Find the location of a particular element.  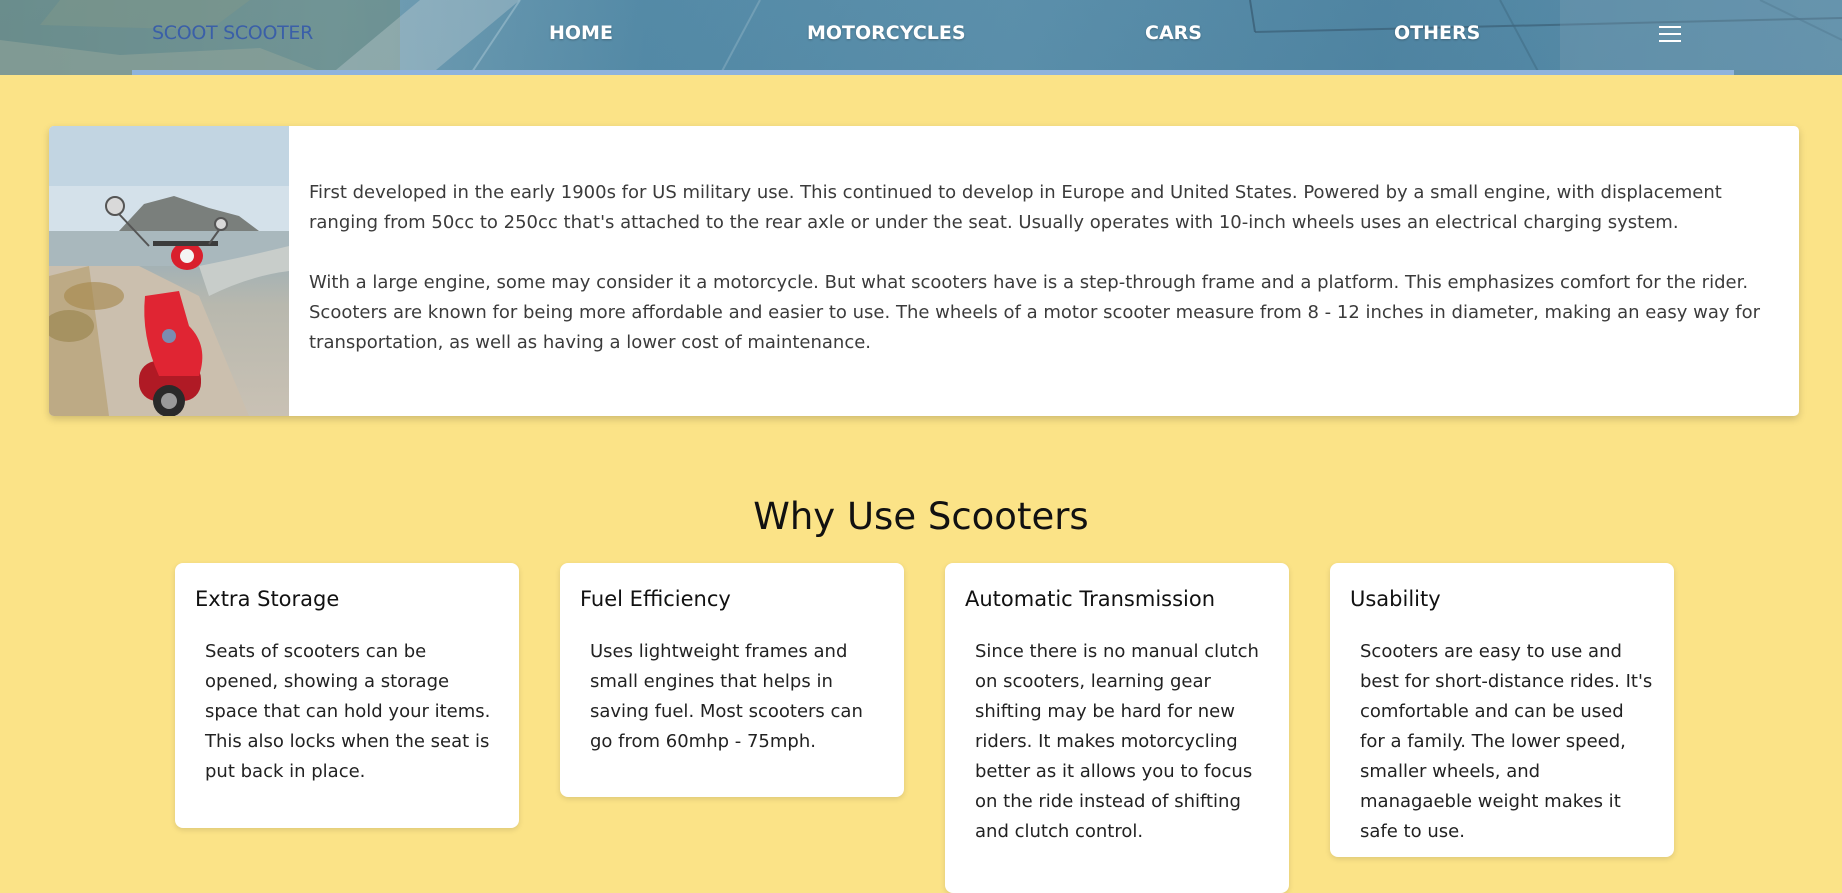

nav-link-motorcycles: MOTORCYCLES is located at coordinates (886, 33).